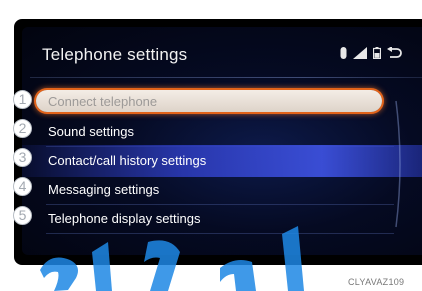 This screenshot has height=291, width=422. I want to click on callout-2: 2, so click(22, 128).